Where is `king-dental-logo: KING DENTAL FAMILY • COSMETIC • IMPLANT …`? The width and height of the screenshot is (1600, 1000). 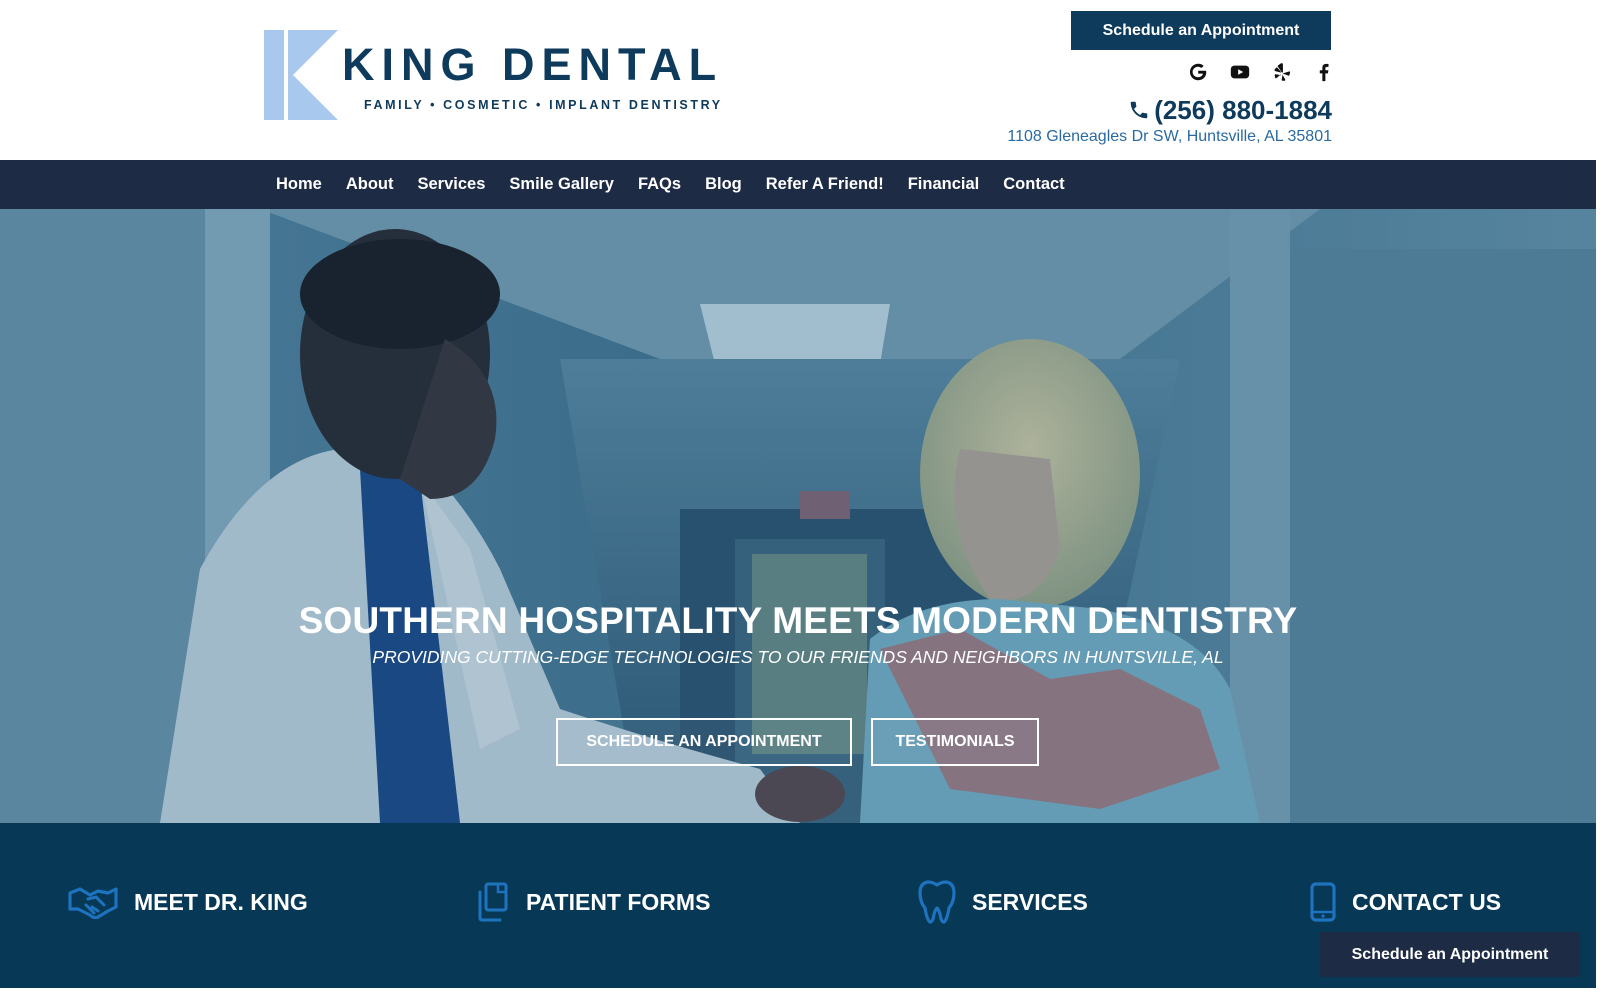 king-dental-logo: KING DENTAL FAMILY • COSMETIC • IMPLANT … is located at coordinates (514, 76).